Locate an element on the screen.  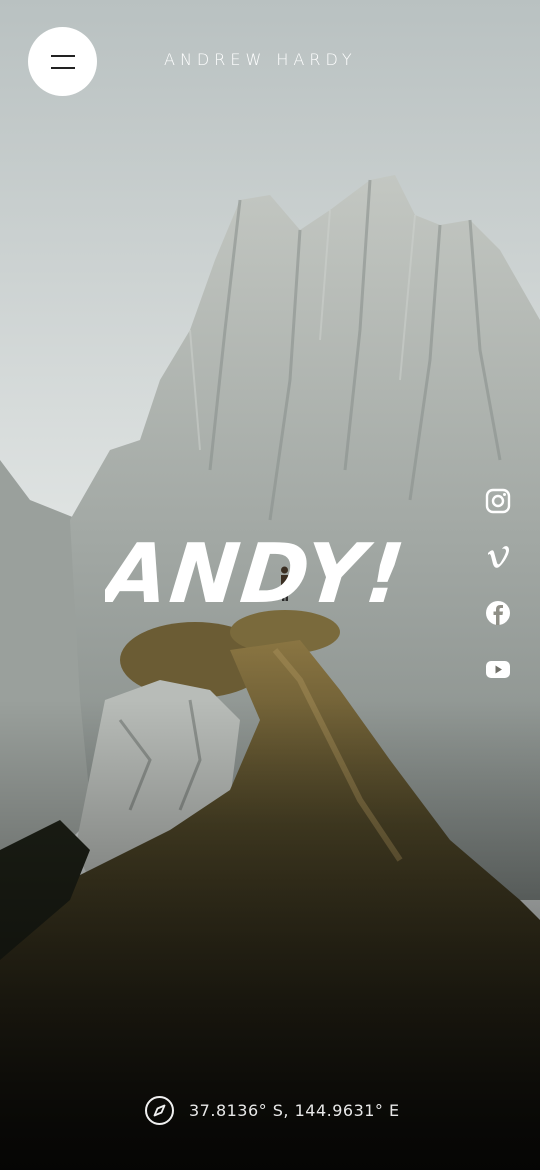
compass-icon is located at coordinates (159, 1110).